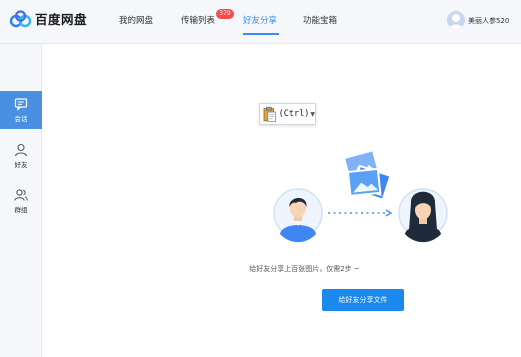 This screenshot has height=357, width=521. I want to click on paste-options-popup: (Ctrl) ▼, so click(287, 114).